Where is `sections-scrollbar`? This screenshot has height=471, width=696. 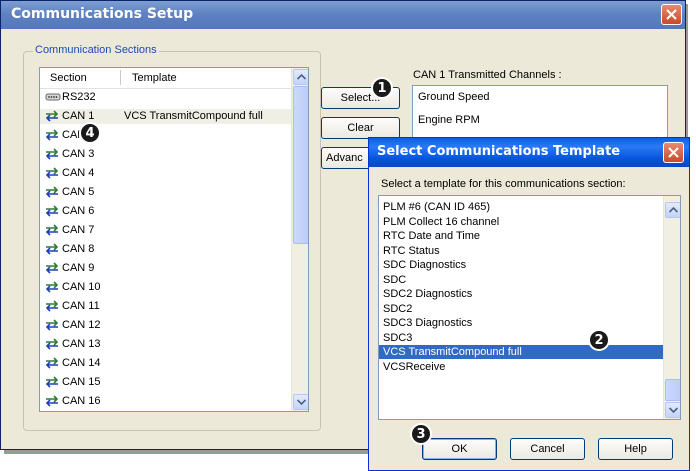
sections-scrollbar is located at coordinates (299, 239).